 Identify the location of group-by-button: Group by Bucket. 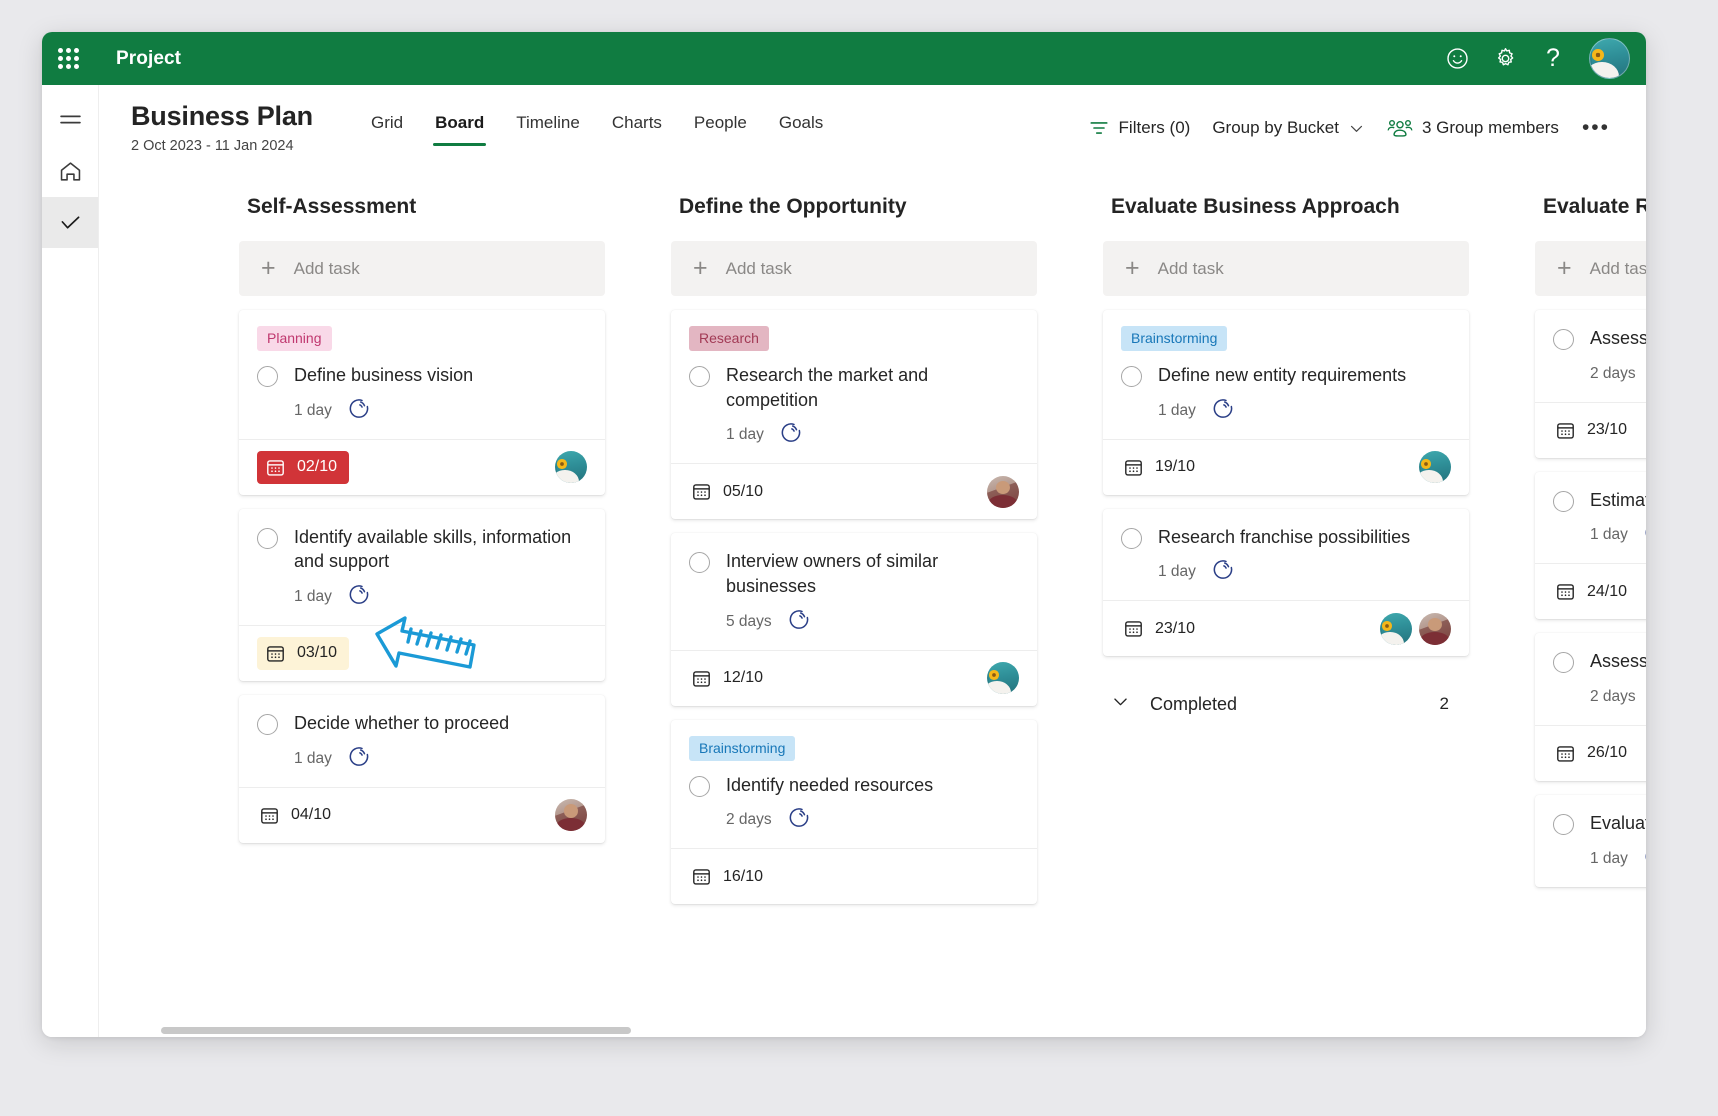
(1288, 128).